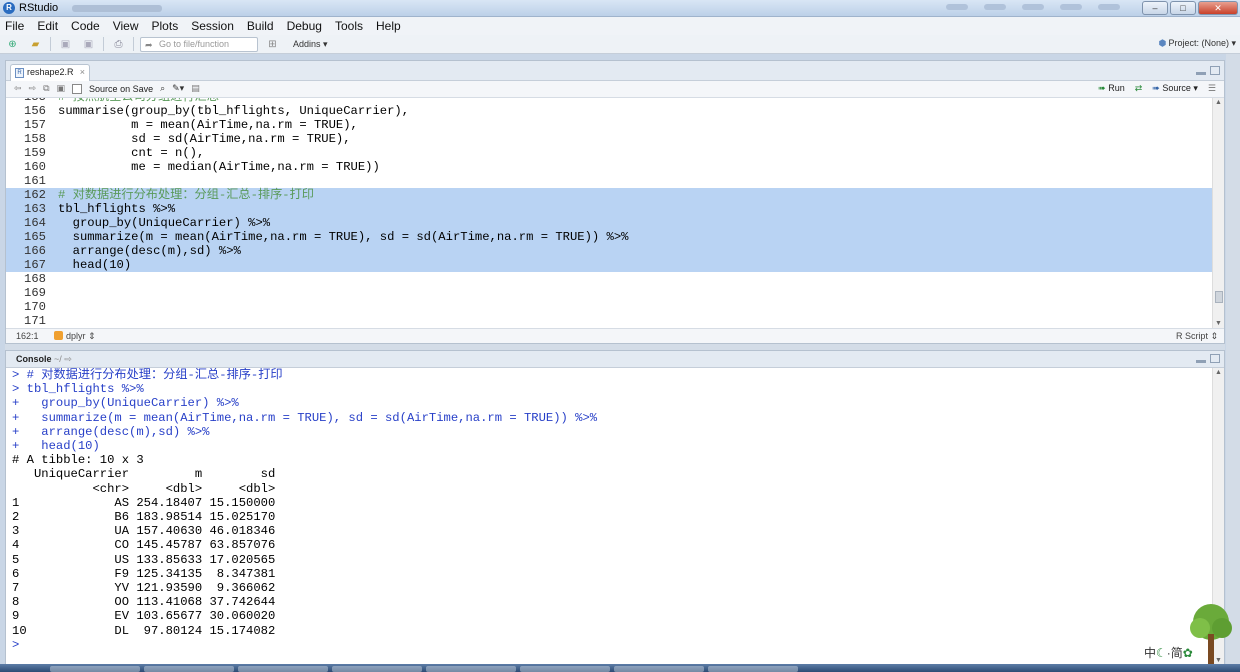 The width and height of the screenshot is (1240, 672). Describe the element at coordinates (1201, 73) in the screenshot. I see `minimize-pane-icon` at that location.